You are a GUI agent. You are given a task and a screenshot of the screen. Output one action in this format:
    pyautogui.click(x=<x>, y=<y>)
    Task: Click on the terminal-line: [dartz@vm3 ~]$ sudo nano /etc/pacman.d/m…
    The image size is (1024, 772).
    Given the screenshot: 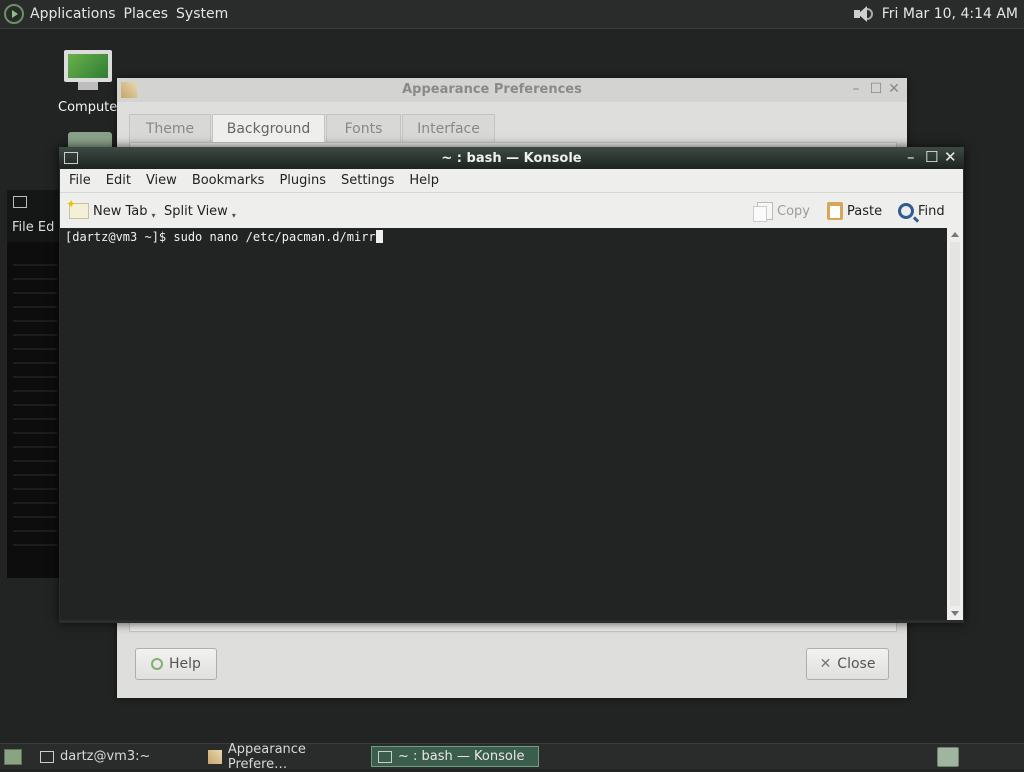 What is the action you would take?
    pyautogui.click(x=224, y=237)
    